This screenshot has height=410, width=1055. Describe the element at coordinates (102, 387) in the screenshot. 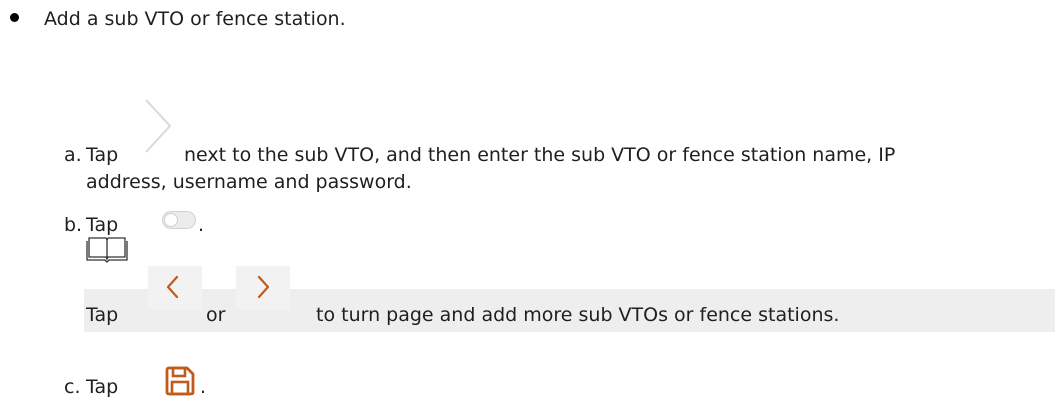

I see `step-c-tap: Tap` at that location.